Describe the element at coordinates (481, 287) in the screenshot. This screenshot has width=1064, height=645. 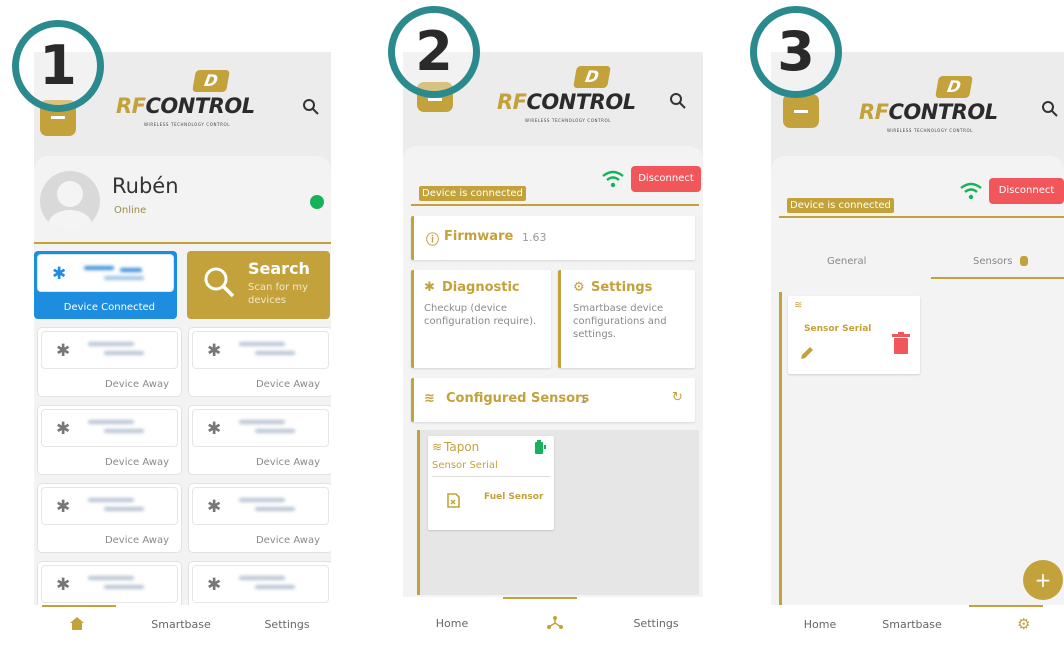
I see `diagnostic-title: Diagnostic` at that location.